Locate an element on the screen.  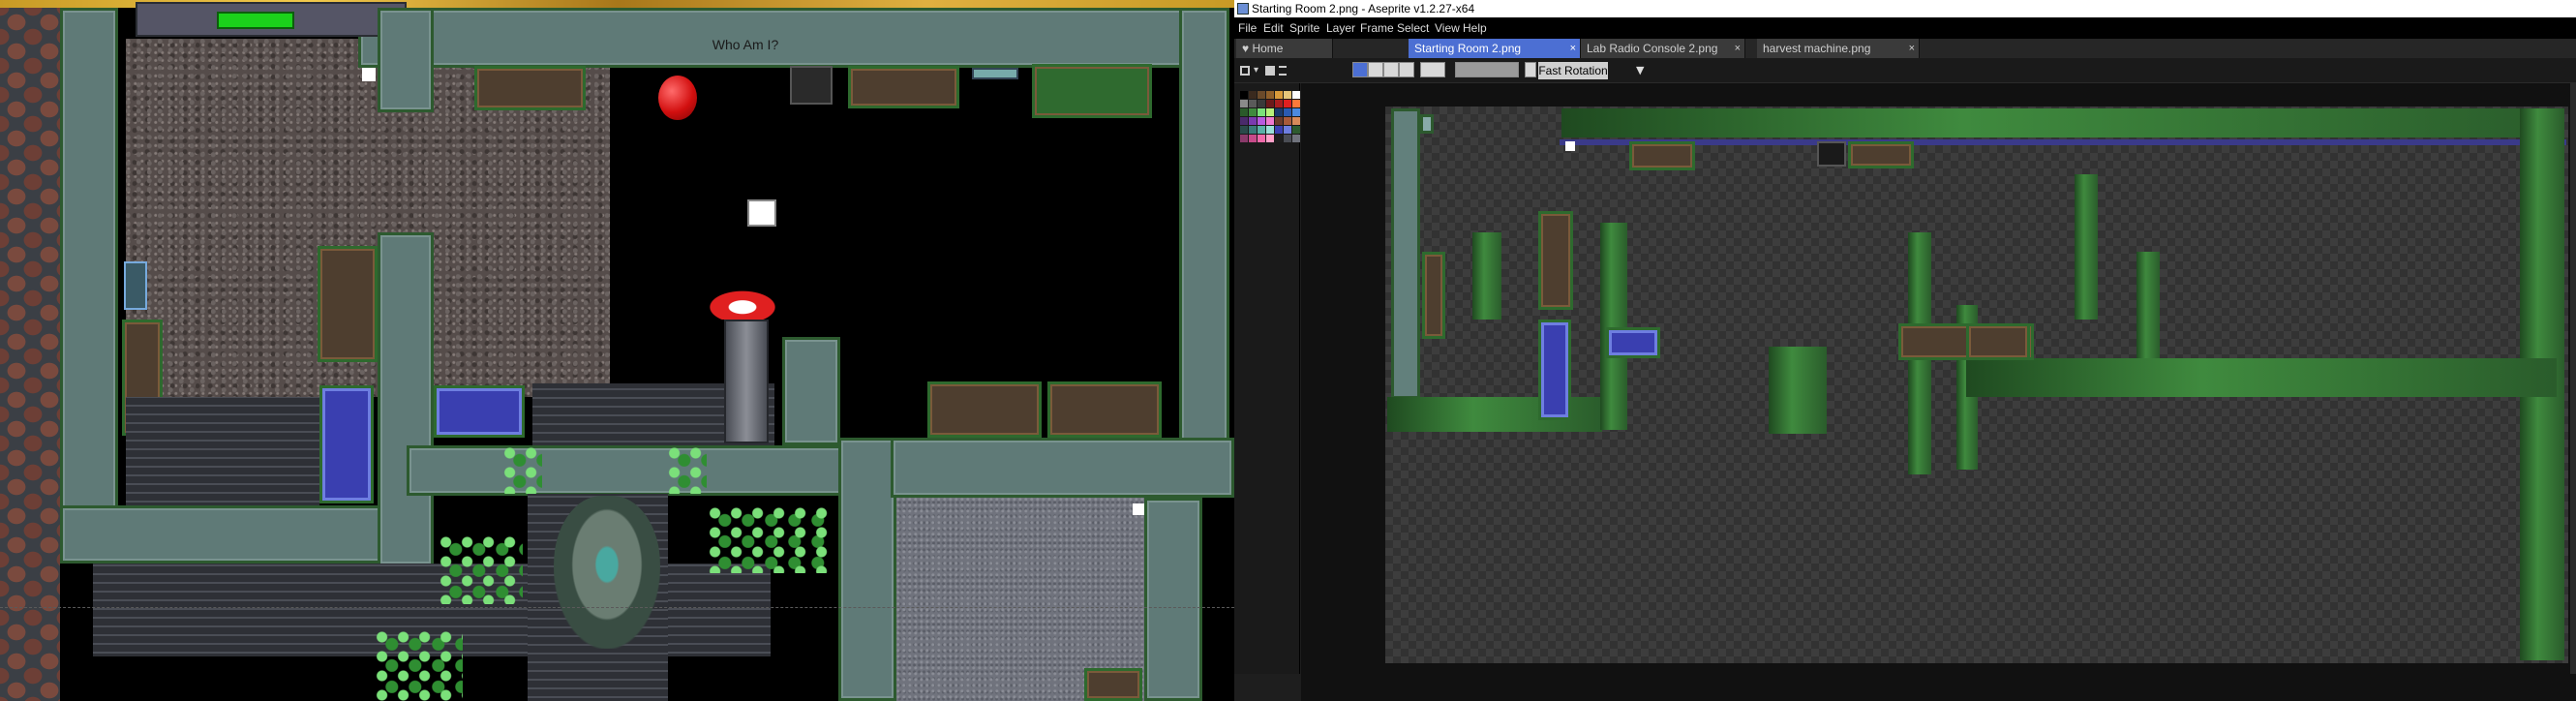
transparent-color-icon is located at coordinates (1432, 70).